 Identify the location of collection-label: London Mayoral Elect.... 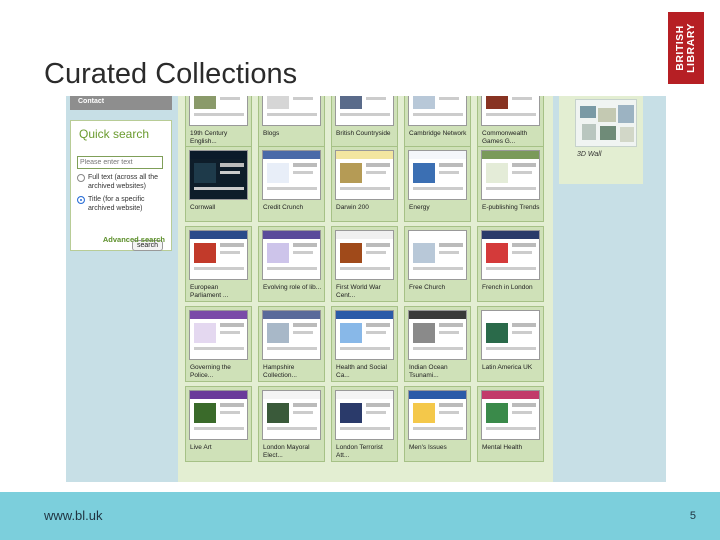
(293, 452).